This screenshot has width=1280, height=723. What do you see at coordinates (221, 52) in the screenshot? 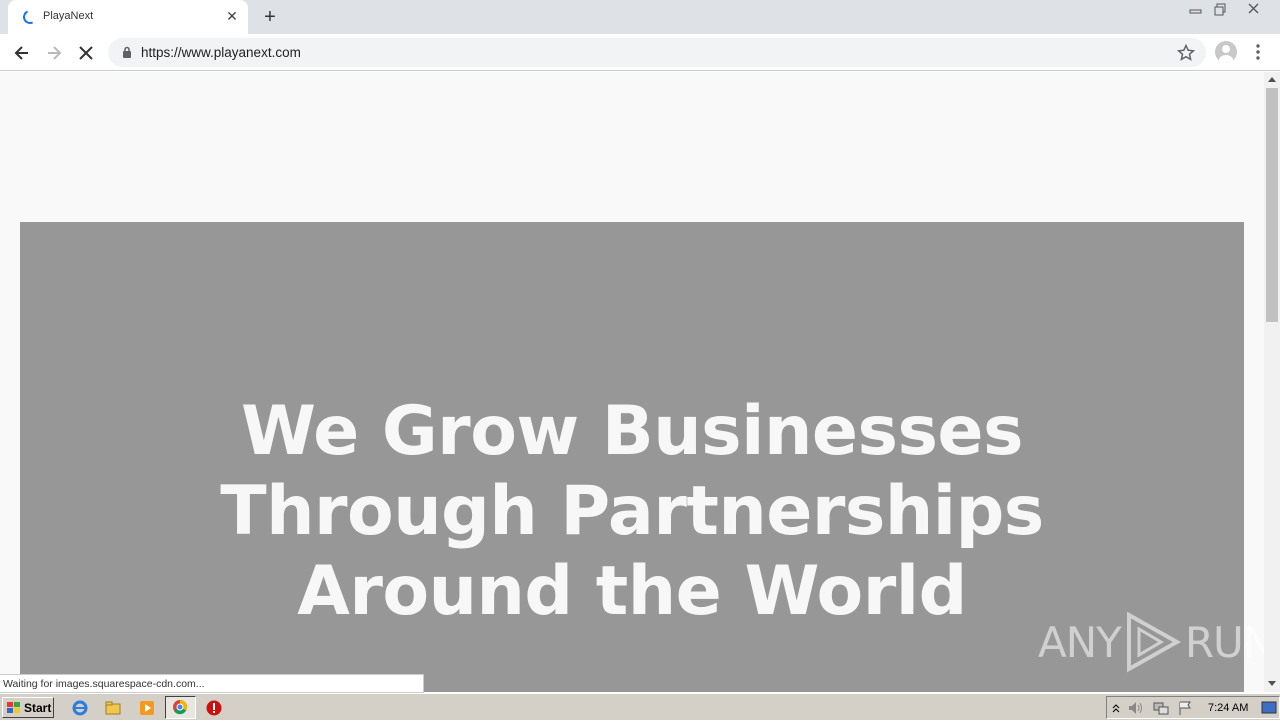
I see `url-text: https://www.playanext.com` at bounding box center [221, 52].